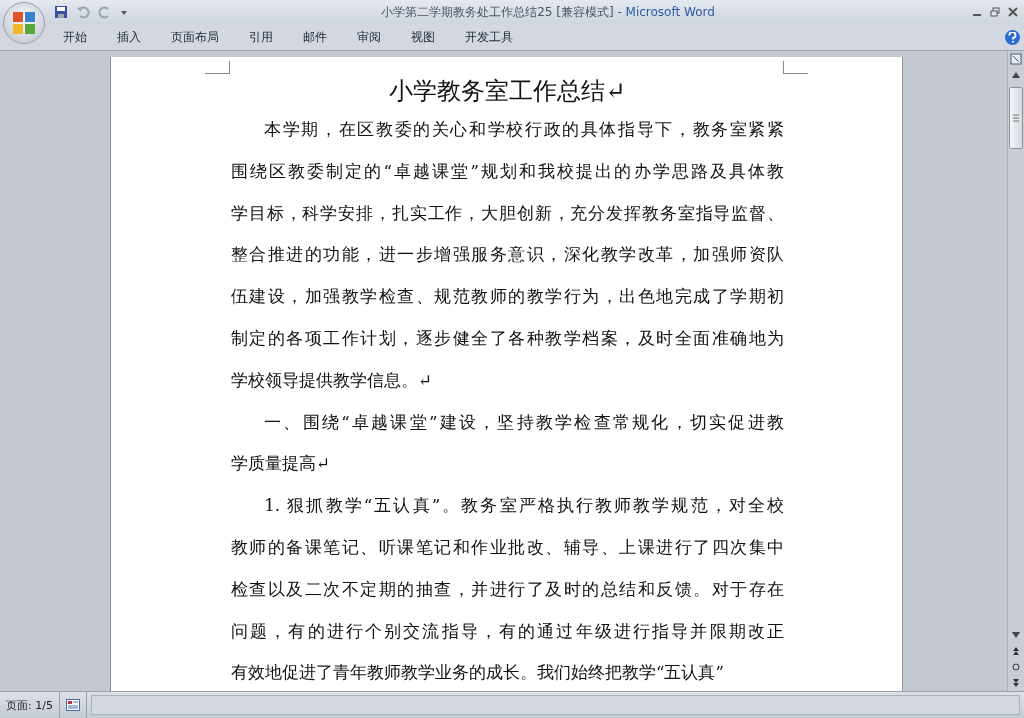 The width and height of the screenshot is (1024, 718). I want to click on close-icon, so click(1013, 12).